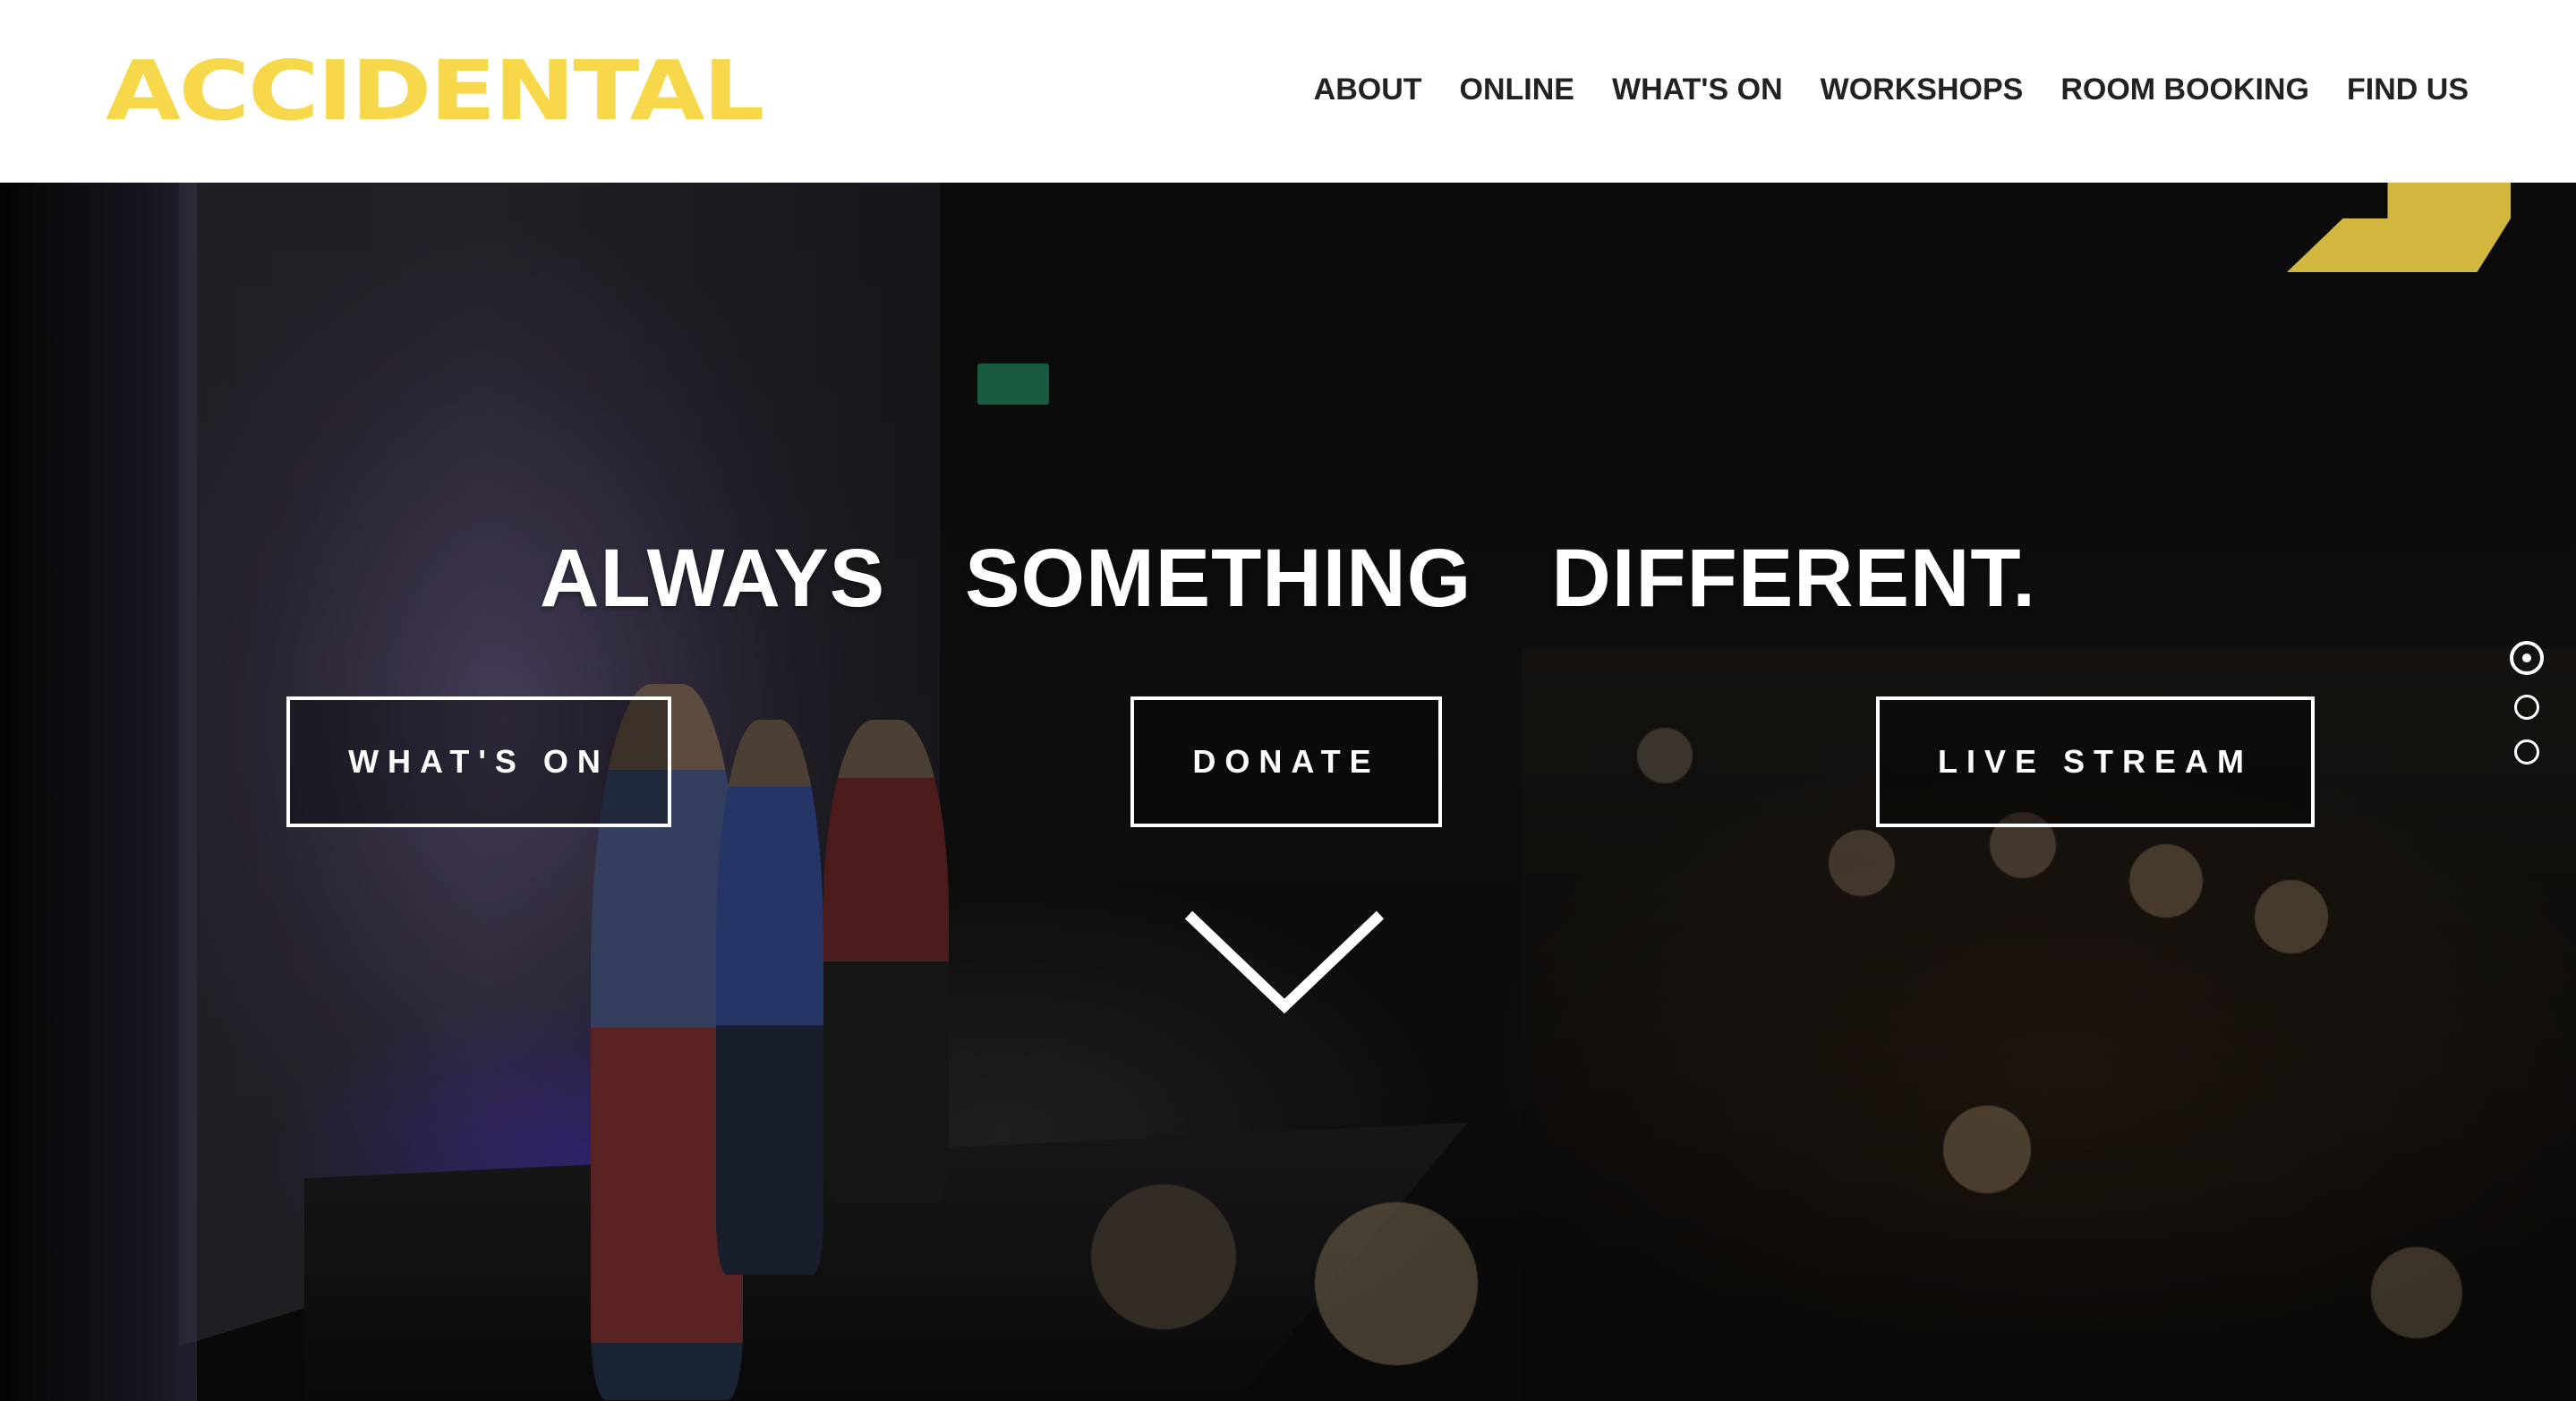 The height and width of the screenshot is (1401, 2576). Describe the element at coordinates (1288, 579) in the screenshot. I see `hero-tagline: ALWAYS SOMETHING DIFFERENT.` at that location.